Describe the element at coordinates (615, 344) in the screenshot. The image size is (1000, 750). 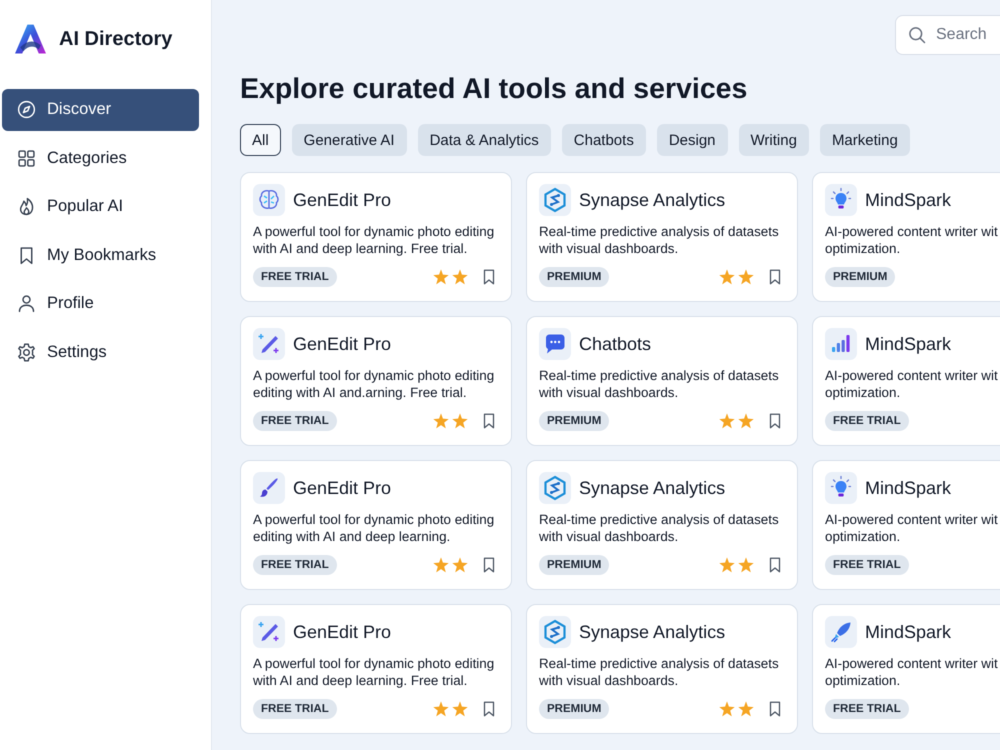
I see `tool-name: Chatbots` at that location.